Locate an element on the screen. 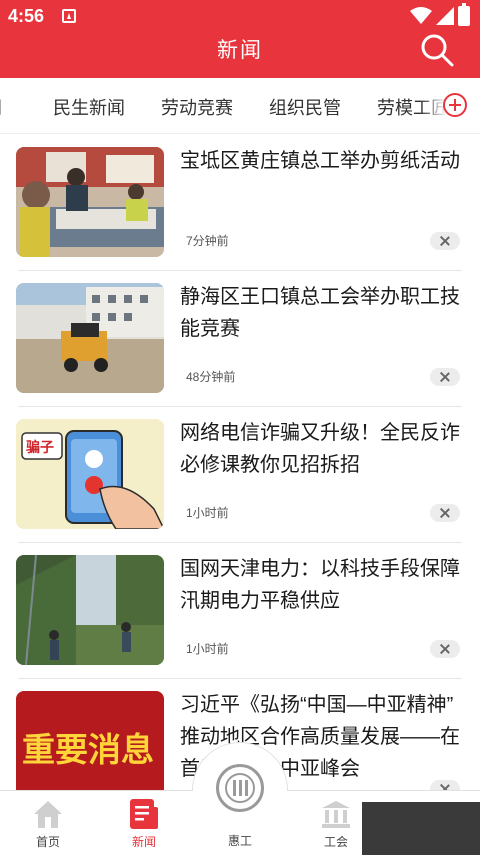 The height and width of the screenshot is (855, 480). news-headline: 国网天津电力：以科技手段保障汛期电力平稳供应 is located at coordinates (320, 585).